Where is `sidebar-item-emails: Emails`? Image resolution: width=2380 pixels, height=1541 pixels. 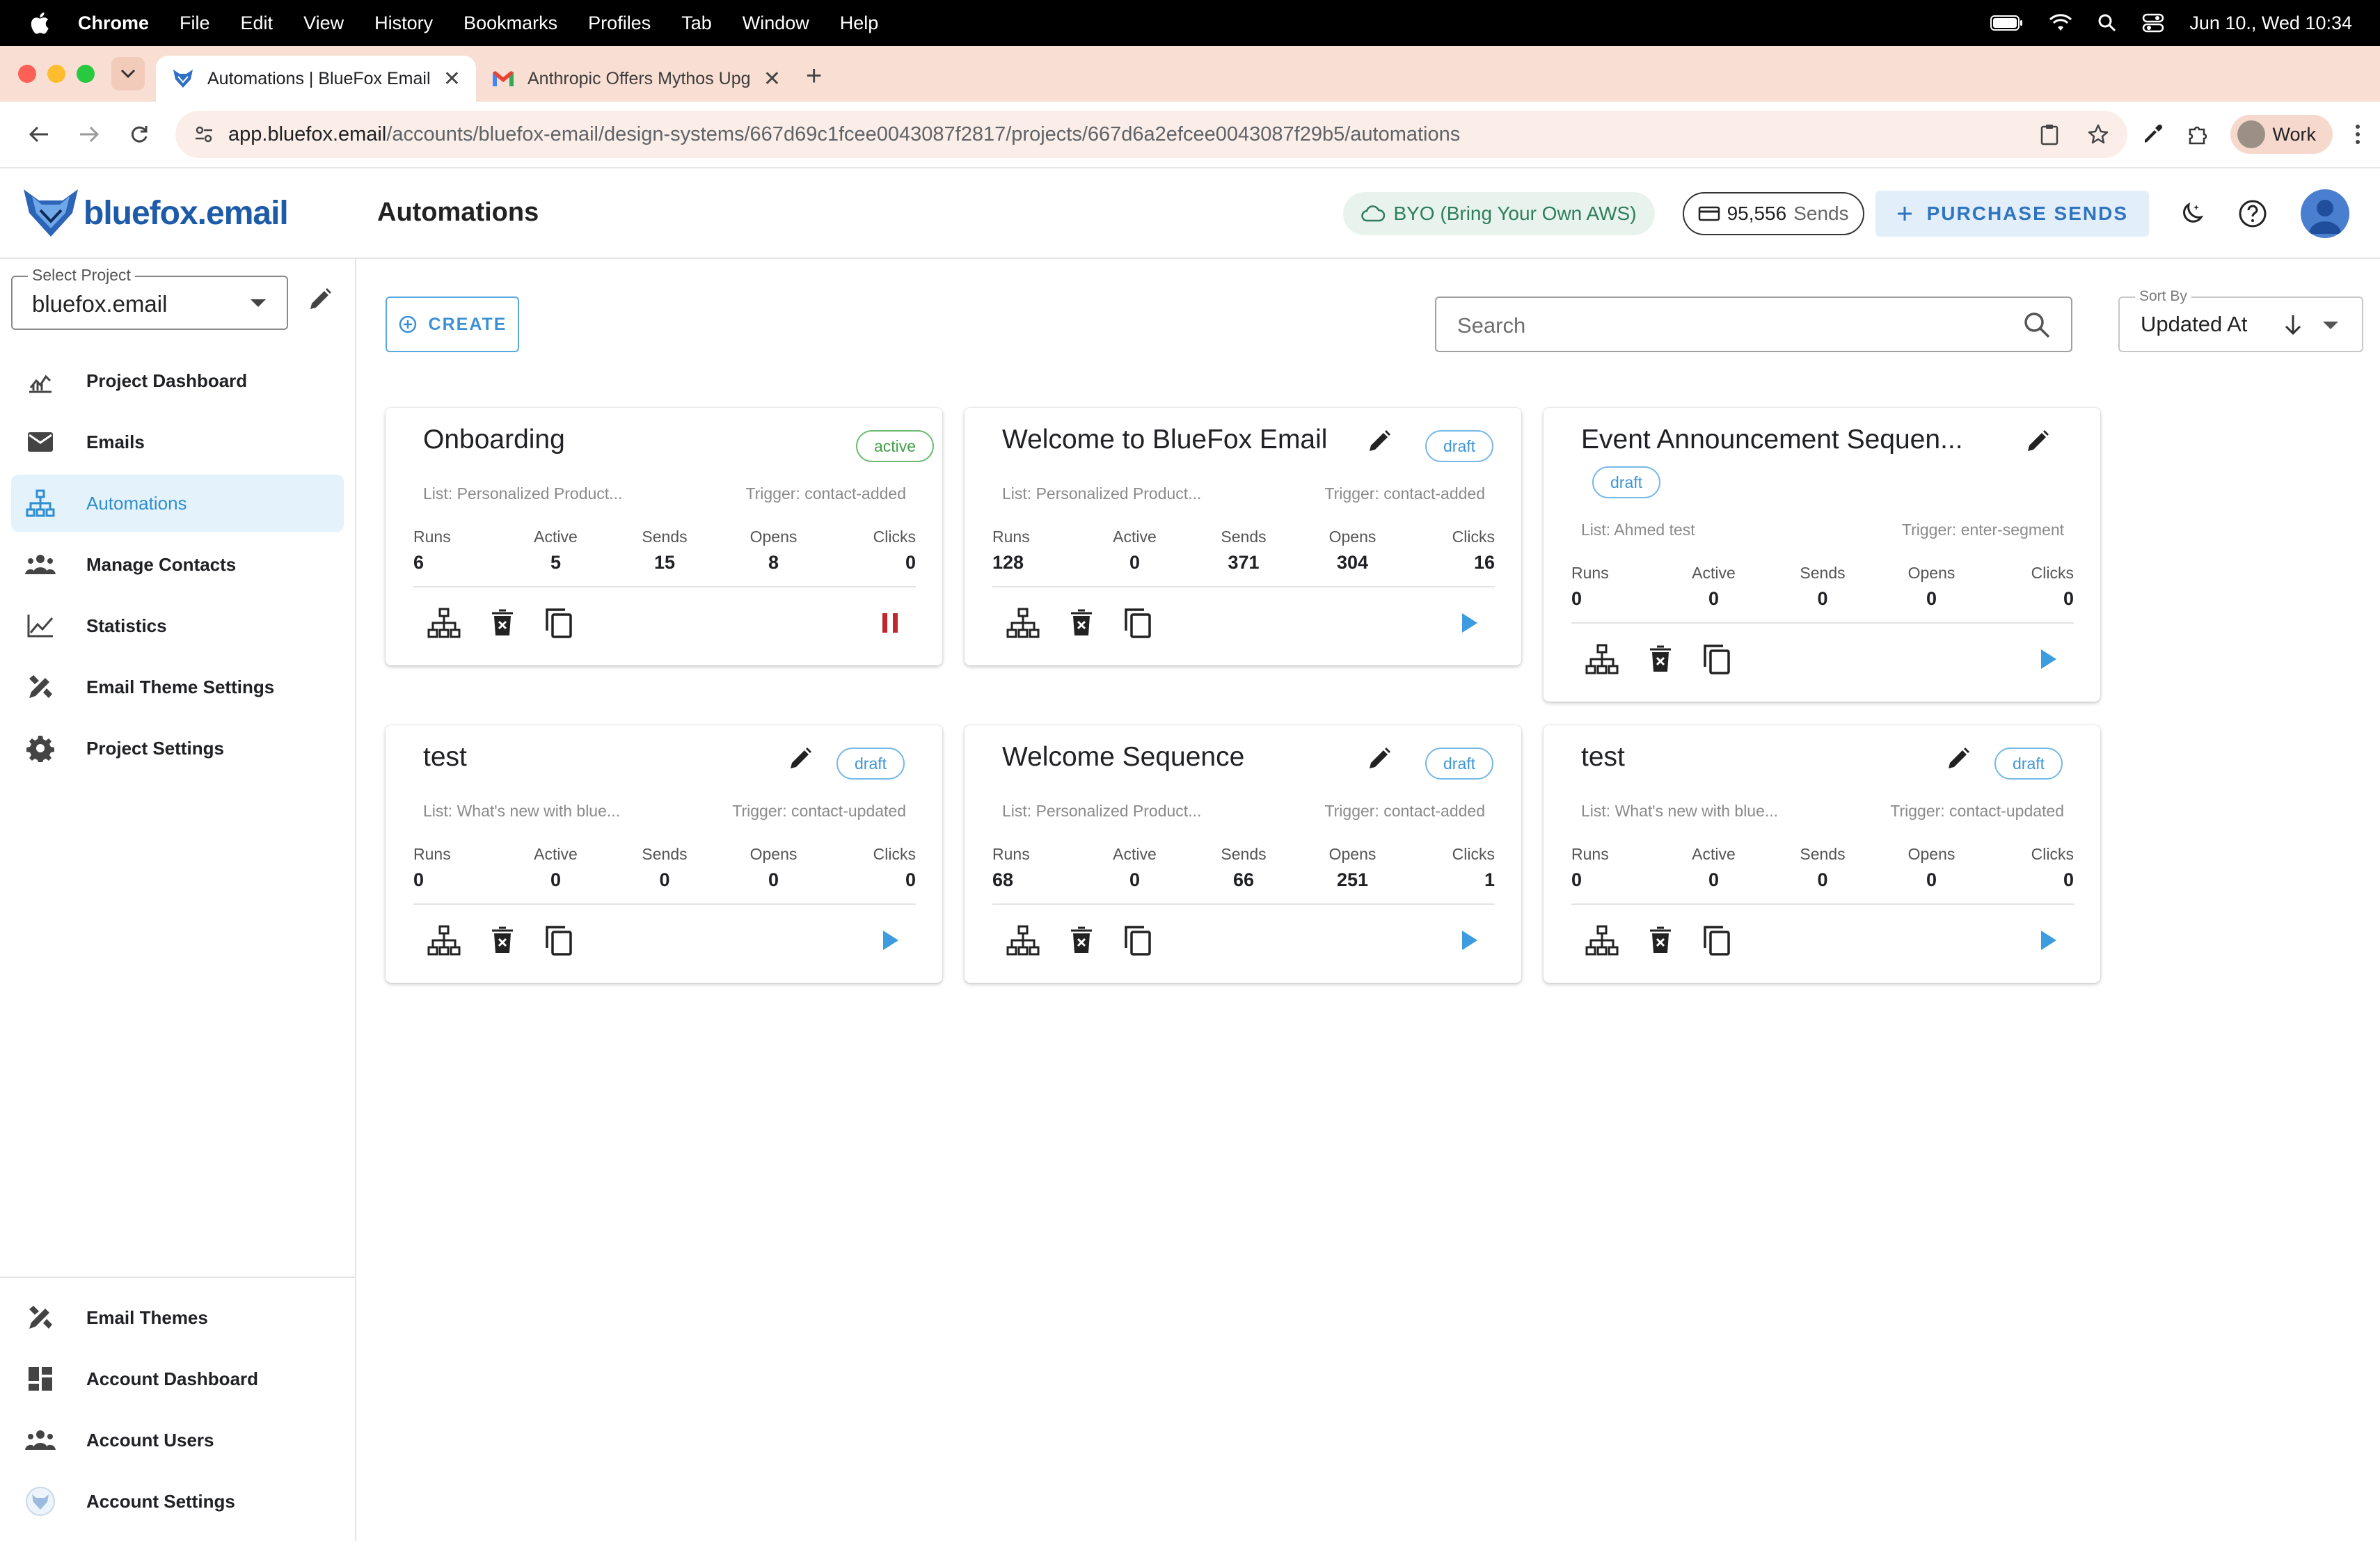 sidebar-item-emails: Emails is located at coordinates (177, 442).